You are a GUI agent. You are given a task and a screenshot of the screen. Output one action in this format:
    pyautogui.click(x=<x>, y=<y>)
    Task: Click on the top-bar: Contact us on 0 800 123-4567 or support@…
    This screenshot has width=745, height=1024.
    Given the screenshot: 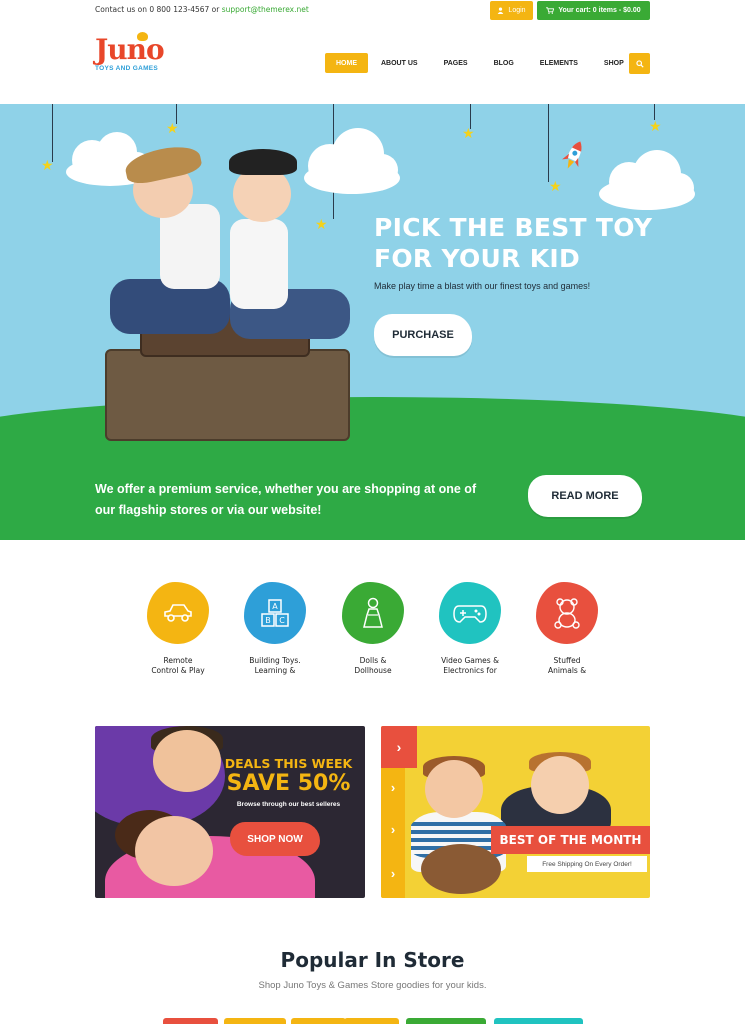 What is the action you would take?
    pyautogui.click(x=372, y=11)
    